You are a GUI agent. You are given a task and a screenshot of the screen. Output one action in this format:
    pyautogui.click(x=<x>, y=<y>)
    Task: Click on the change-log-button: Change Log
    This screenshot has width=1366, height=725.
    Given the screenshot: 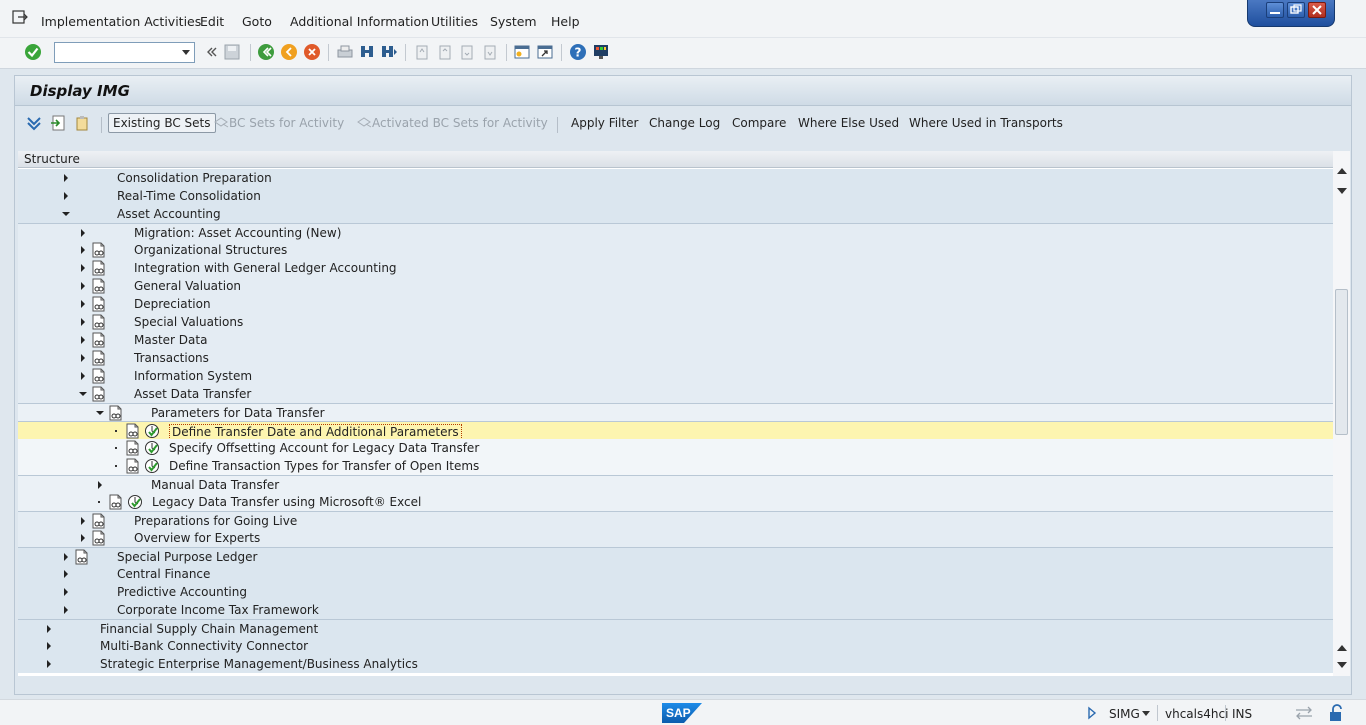 What is the action you would take?
    pyautogui.click(x=684, y=123)
    